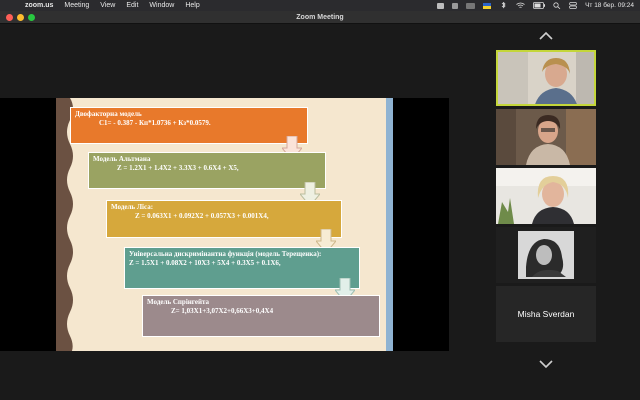 This screenshot has width=640, height=400. Describe the element at coordinates (132, 5) in the screenshot. I see `menu-edit: Edit` at that location.